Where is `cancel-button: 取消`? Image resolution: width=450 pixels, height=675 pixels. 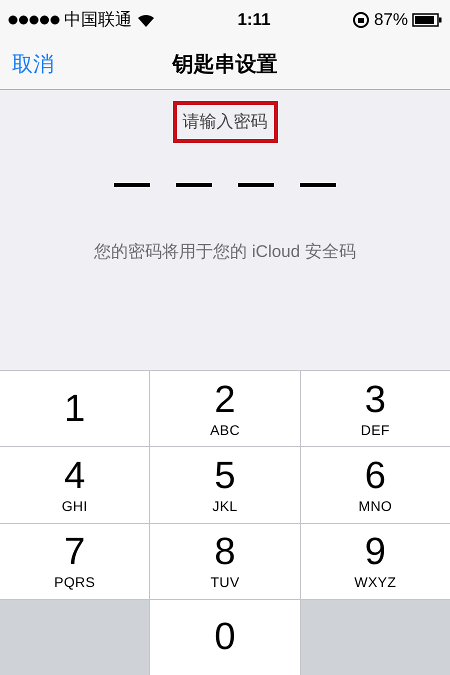
cancel-button: 取消 is located at coordinates (33, 64).